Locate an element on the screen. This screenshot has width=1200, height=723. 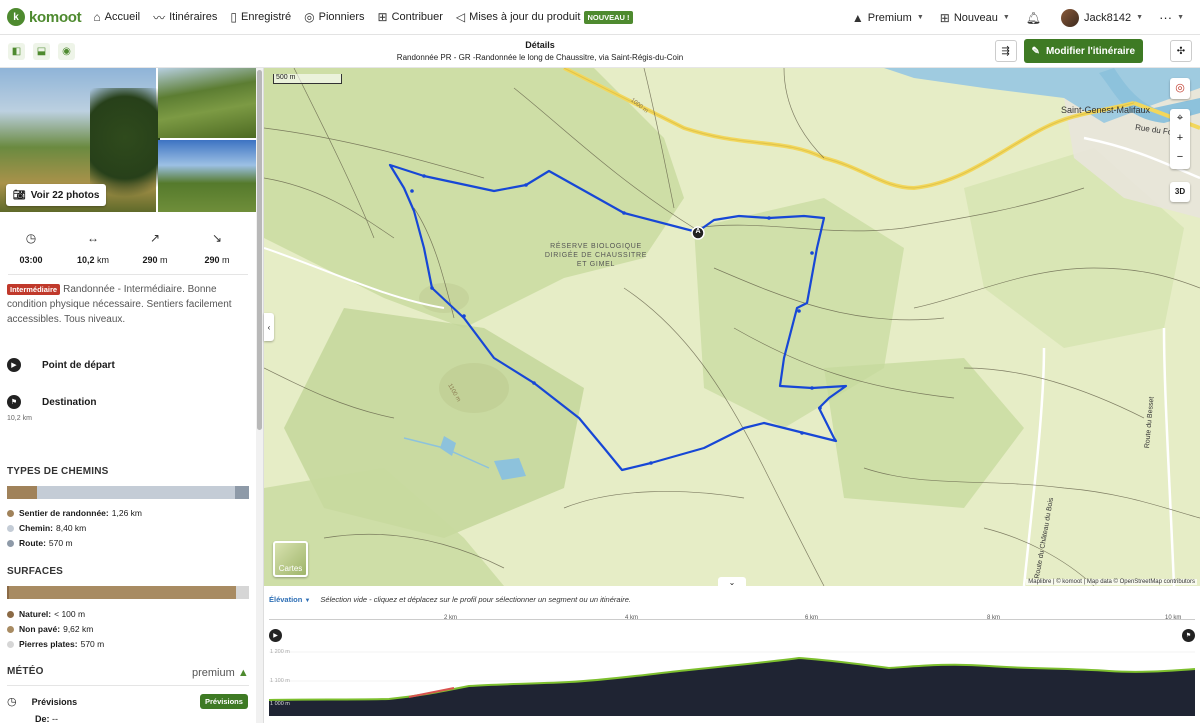
difficulty-badge: Intermédiaire is located at coordinates (34, 289).